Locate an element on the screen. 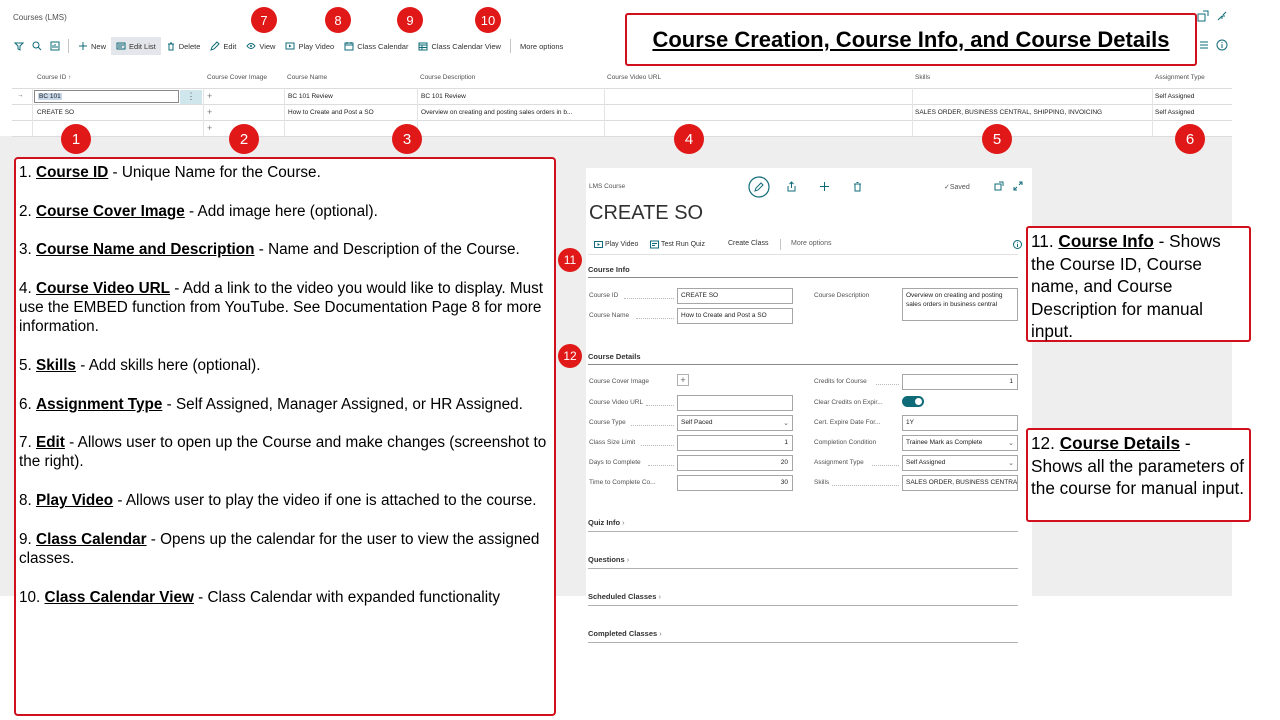 This screenshot has height=720, width=1280. course-info-heading: Course Info is located at coordinates (609, 269).